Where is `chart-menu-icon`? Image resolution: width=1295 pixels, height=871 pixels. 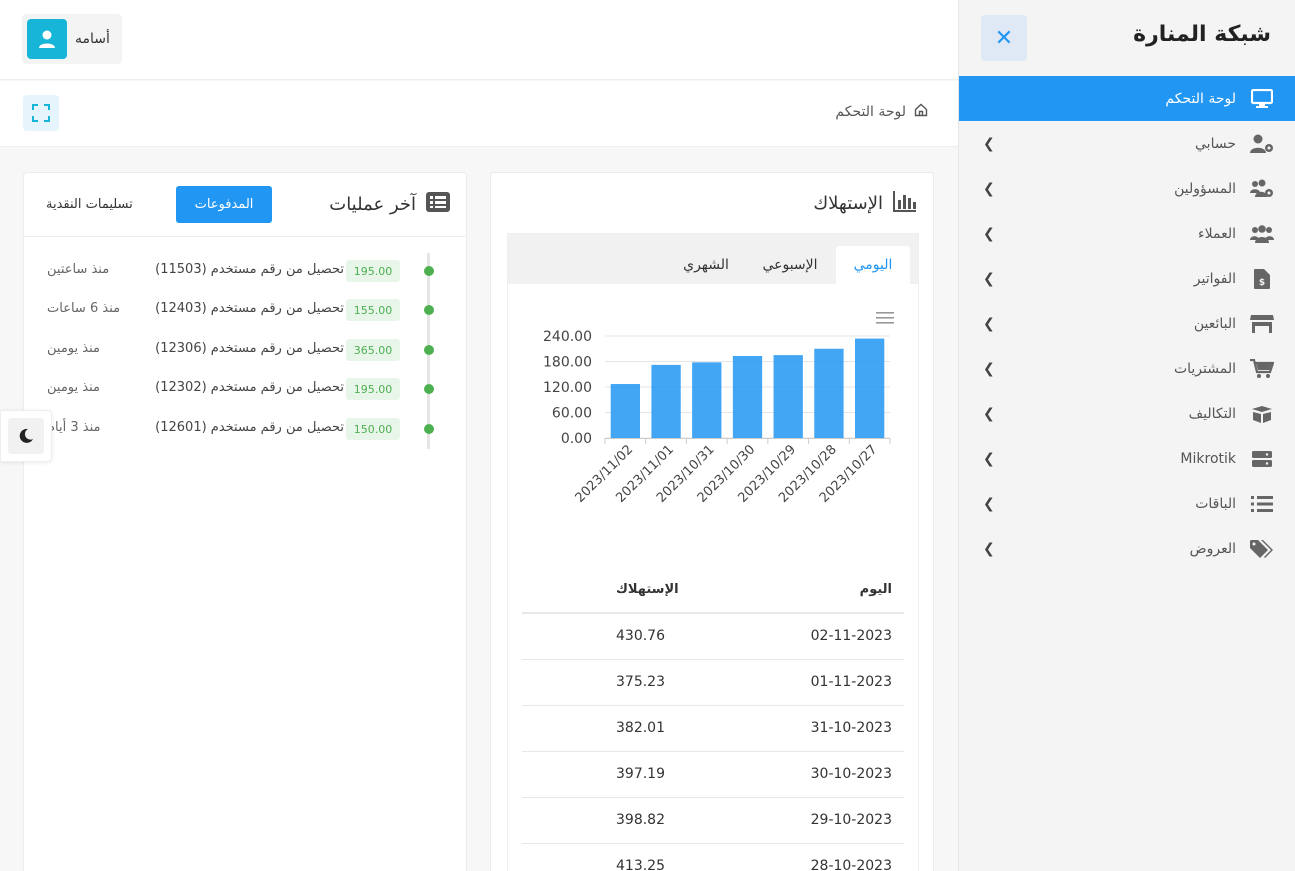
chart-menu-icon is located at coordinates (885, 319).